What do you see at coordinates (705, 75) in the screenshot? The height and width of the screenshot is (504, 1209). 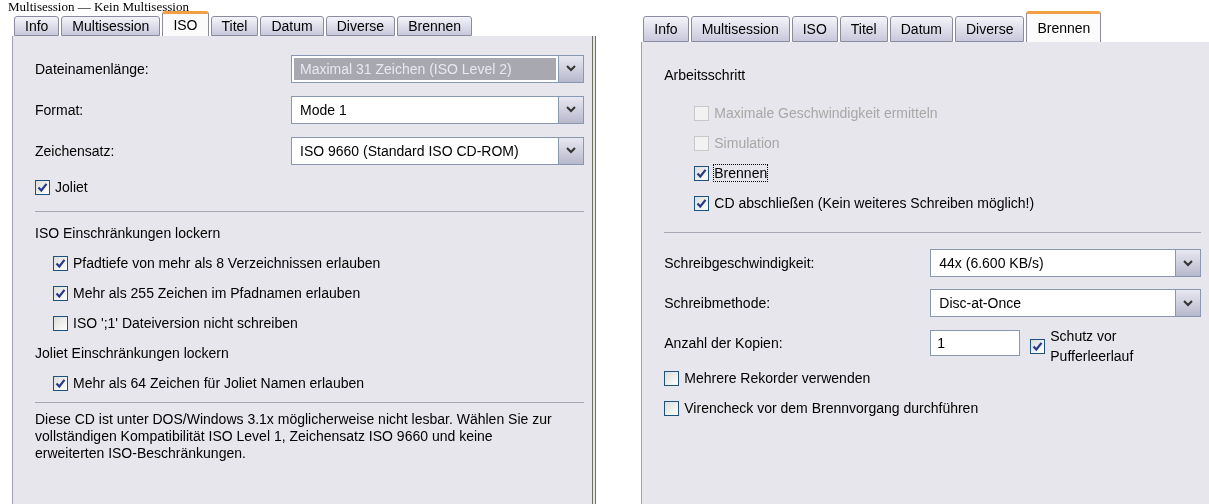 I see `section-heading: Arbeitsschritt` at bounding box center [705, 75].